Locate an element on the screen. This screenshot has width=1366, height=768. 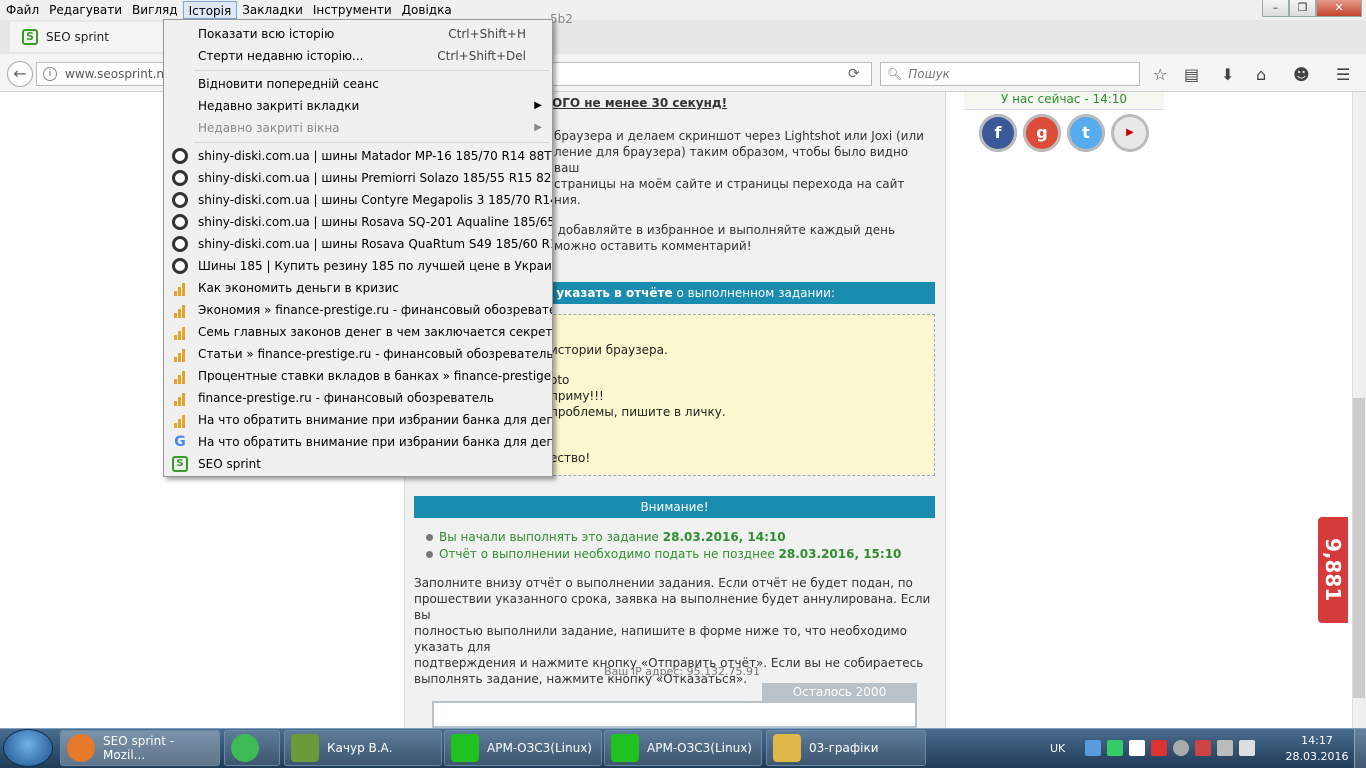
deadline-date: 28.03.2016, 15:10 is located at coordinates (840, 554).